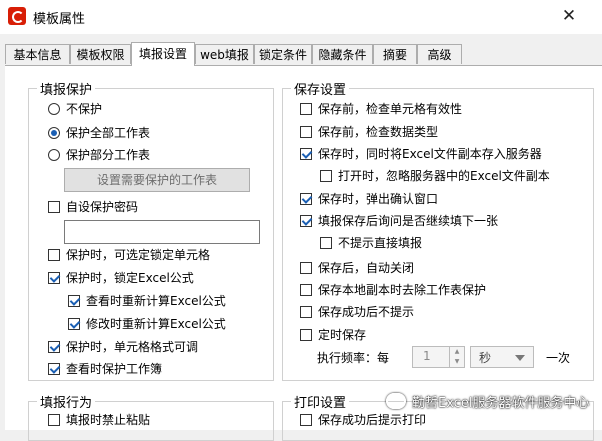 This screenshot has width=602, height=441. What do you see at coordinates (224, 54) in the screenshot?
I see `tab-web-fill: web填报` at bounding box center [224, 54].